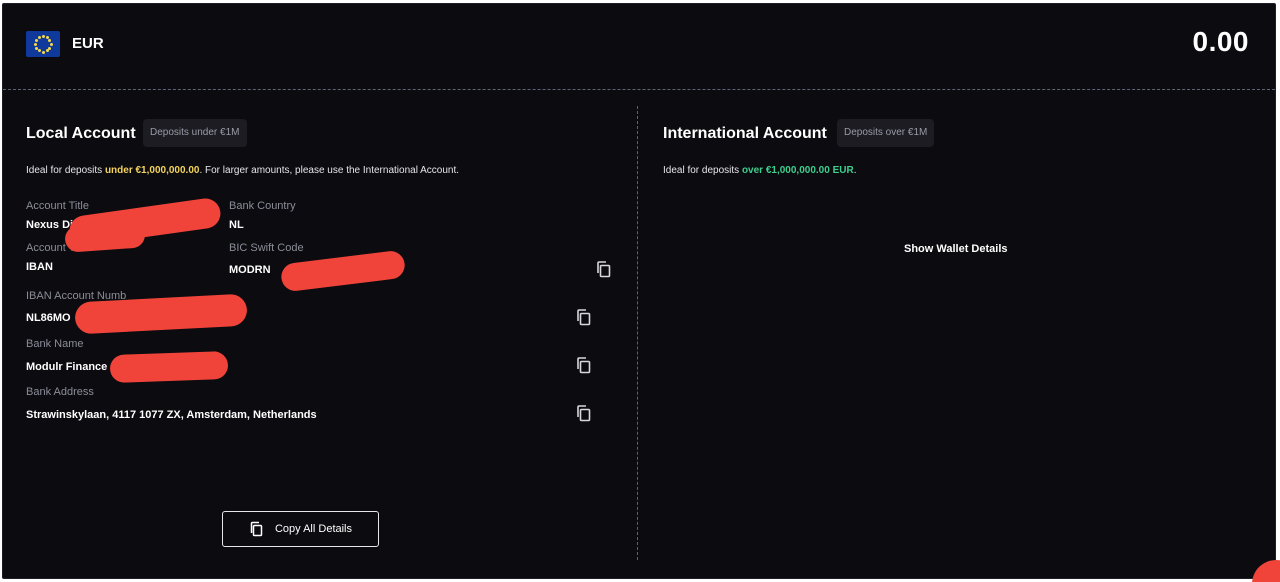 This screenshot has width=1280, height=582. Describe the element at coordinates (57, 206) in the screenshot. I see `account-title-label: Account Title` at that location.